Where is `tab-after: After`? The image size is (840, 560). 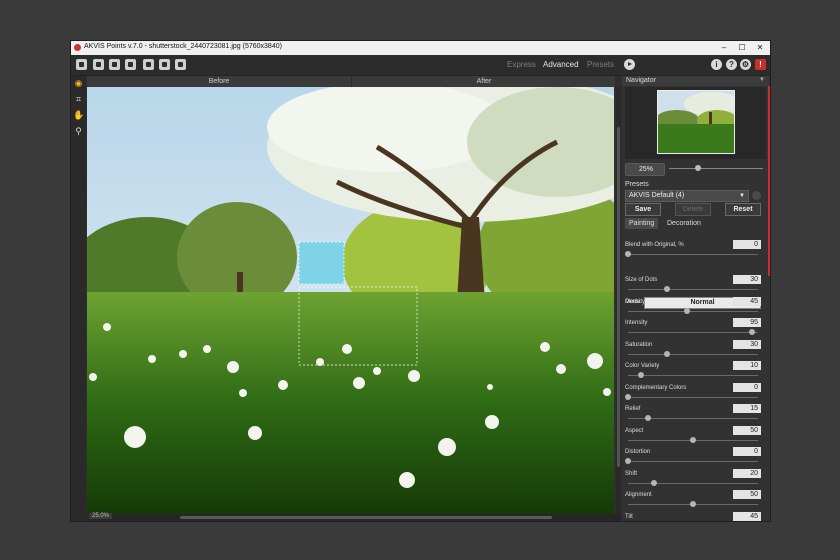 tab-after: After is located at coordinates (483, 81).